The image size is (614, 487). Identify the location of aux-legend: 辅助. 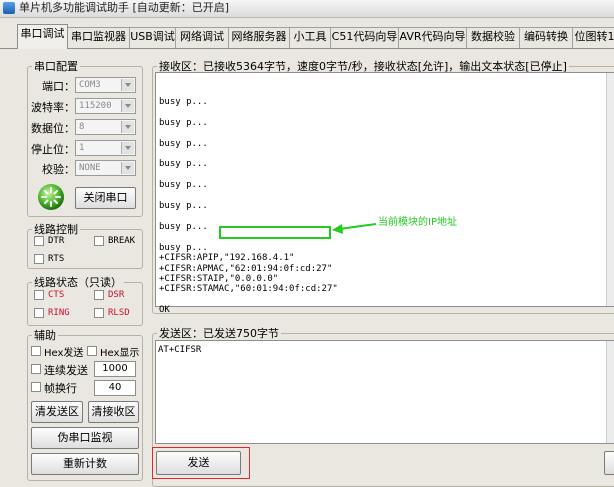
(45, 335).